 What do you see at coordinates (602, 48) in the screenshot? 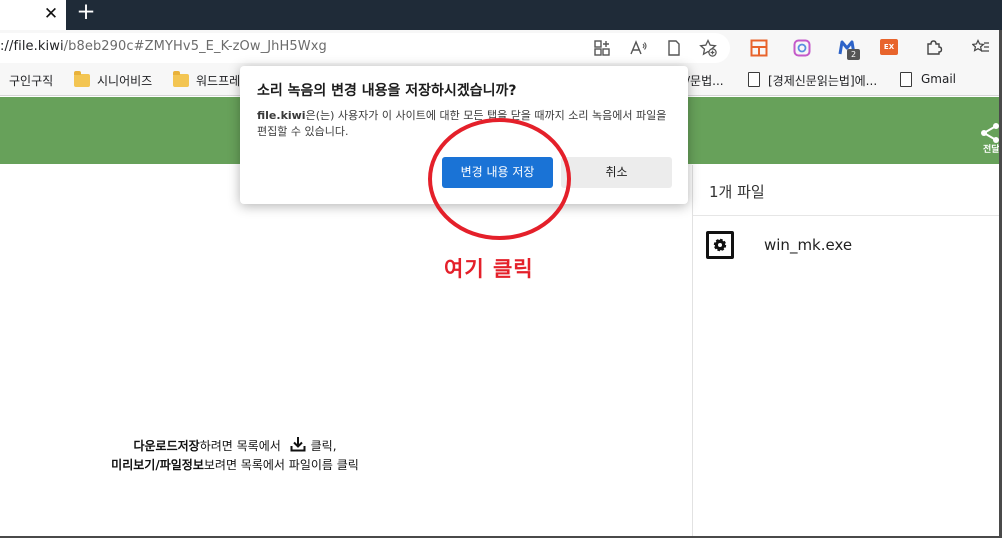
I see `apps-icon` at bounding box center [602, 48].